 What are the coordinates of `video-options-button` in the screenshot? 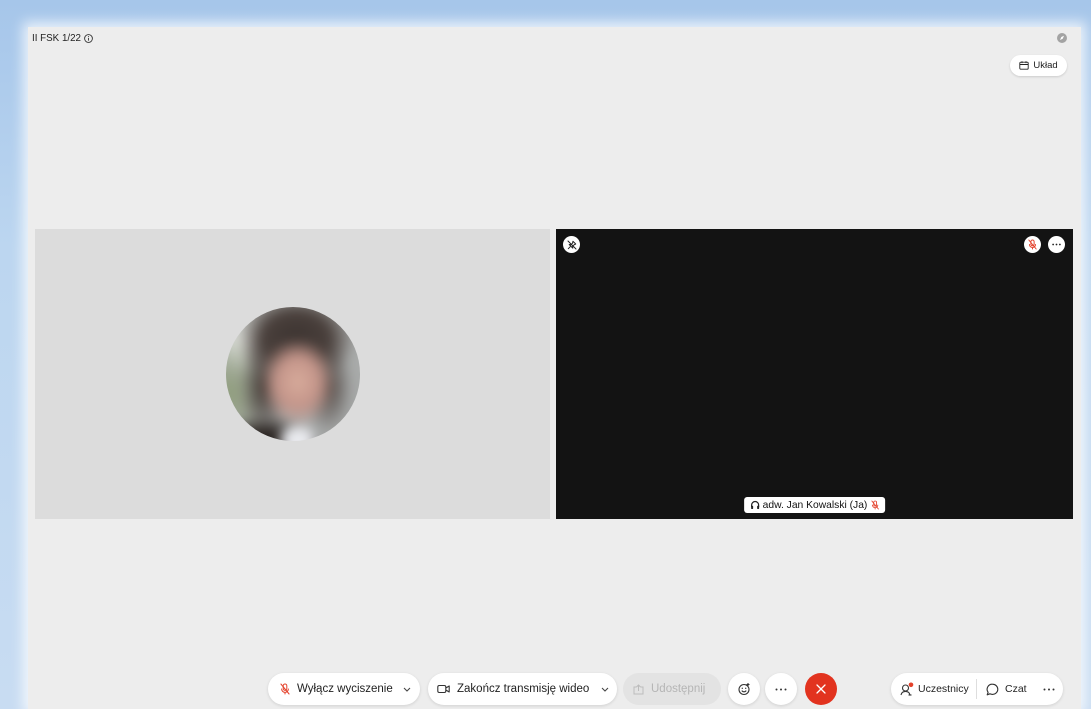 It's located at (605, 689).